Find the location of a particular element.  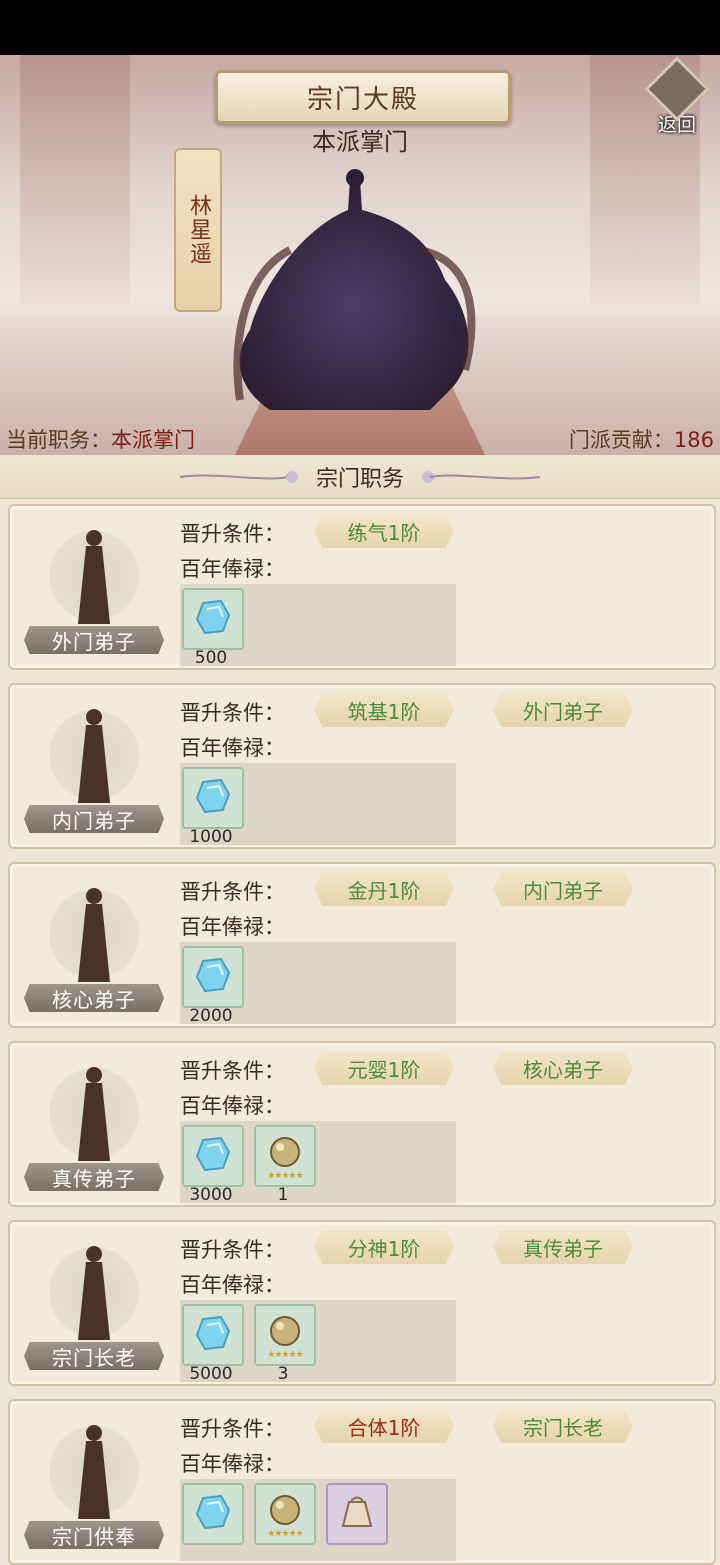

master-name: 林星遥 is located at coordinates (198, 230).